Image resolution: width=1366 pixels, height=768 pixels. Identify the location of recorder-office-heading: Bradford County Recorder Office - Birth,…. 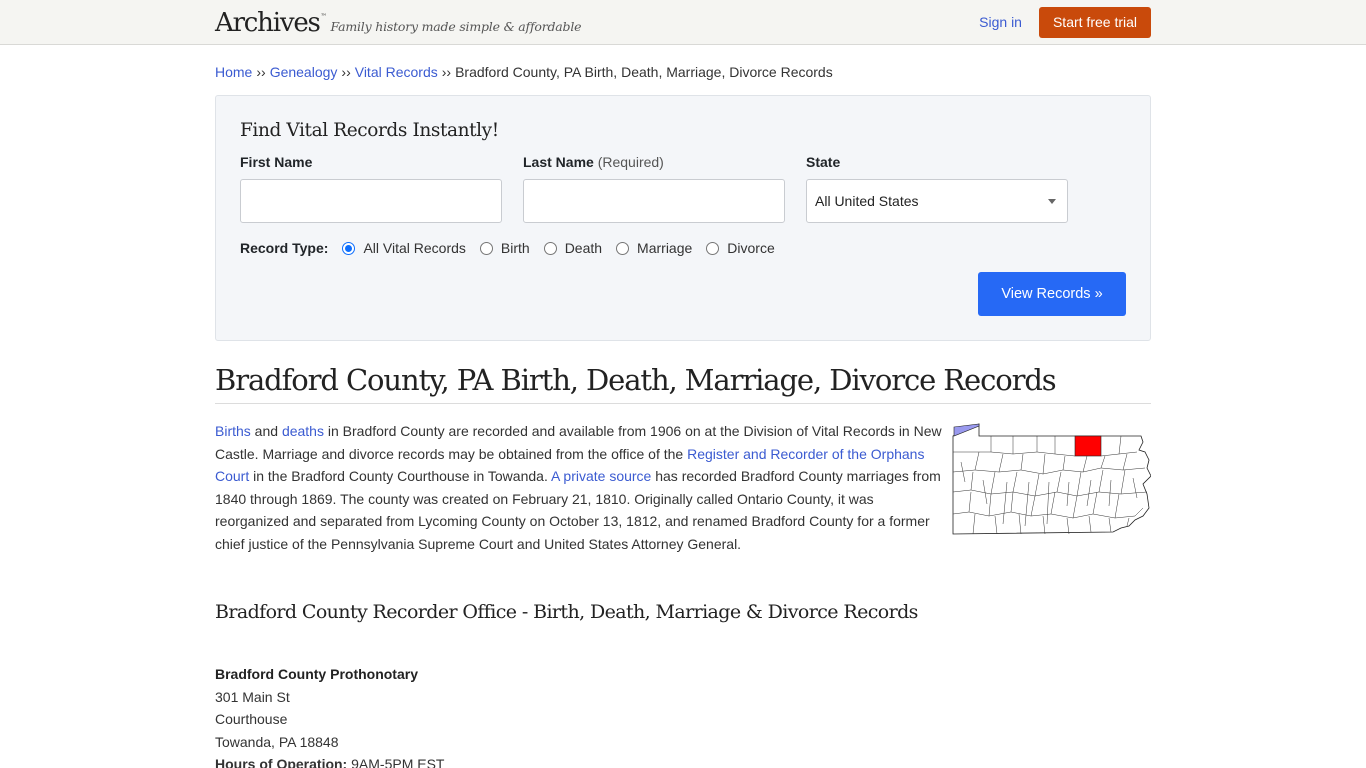
(566, 612).